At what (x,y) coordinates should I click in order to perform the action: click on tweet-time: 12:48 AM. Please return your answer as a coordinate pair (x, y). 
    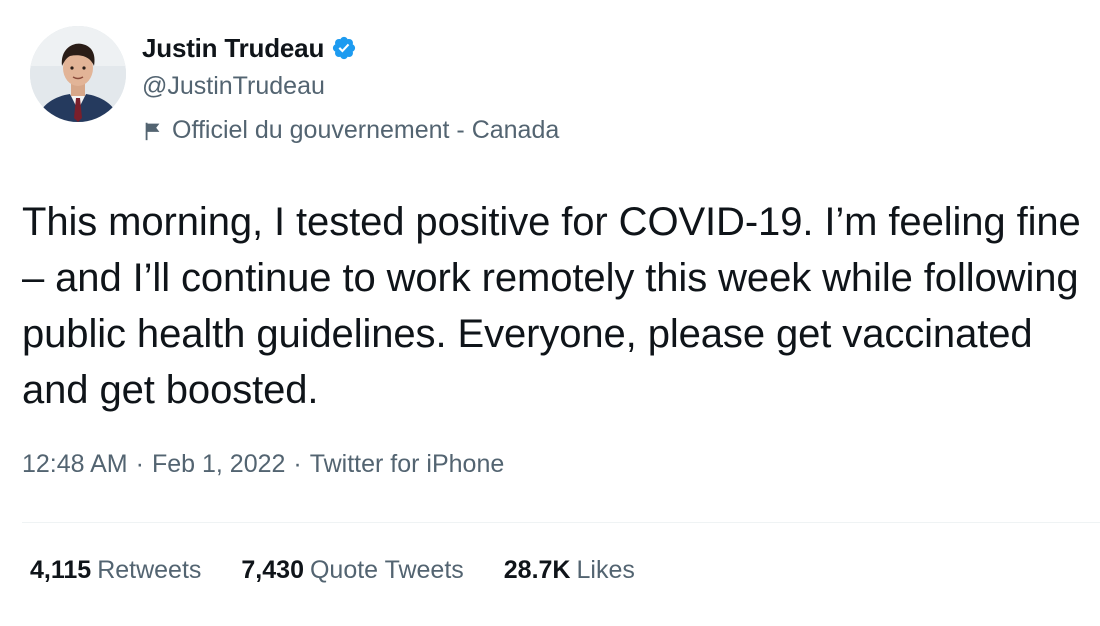
    Looking at the image, I should click on (75, 464).